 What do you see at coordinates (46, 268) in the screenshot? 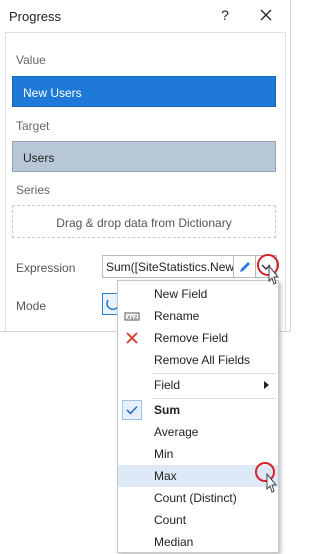
I see `expression-label: Expression` at bounding box center [46, 268].